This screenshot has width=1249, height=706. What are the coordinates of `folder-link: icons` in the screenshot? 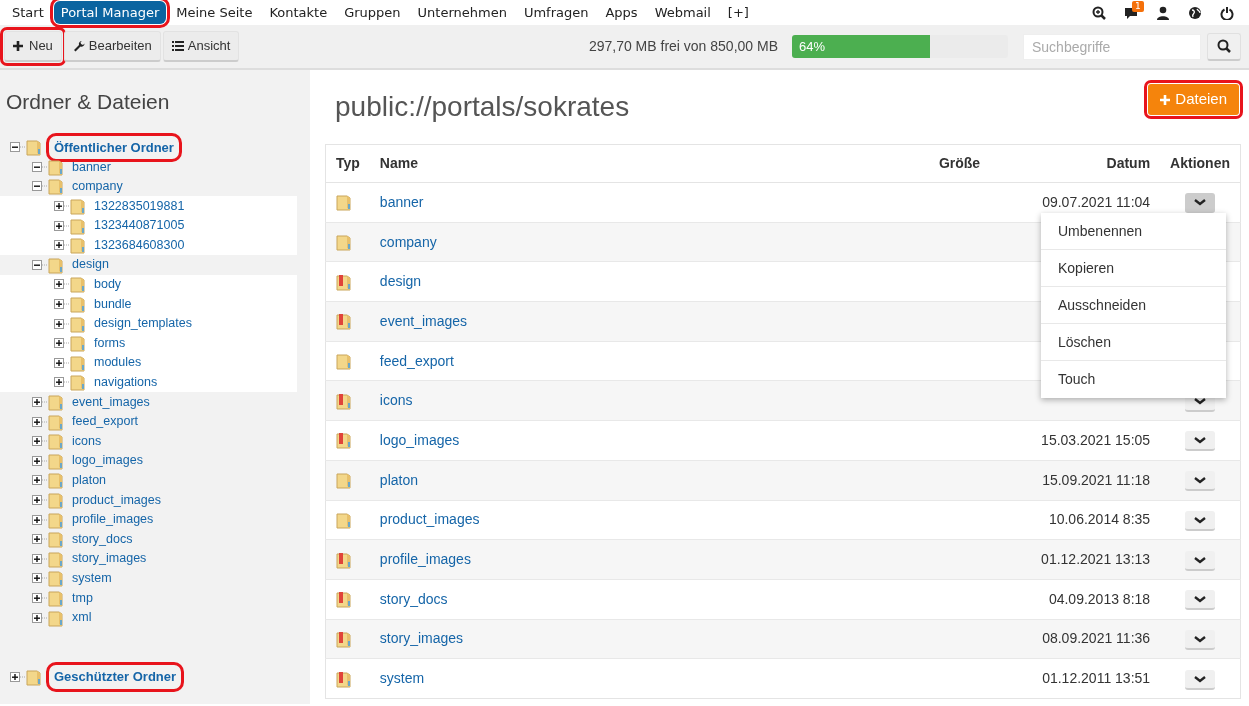 It's located at (396, 400).